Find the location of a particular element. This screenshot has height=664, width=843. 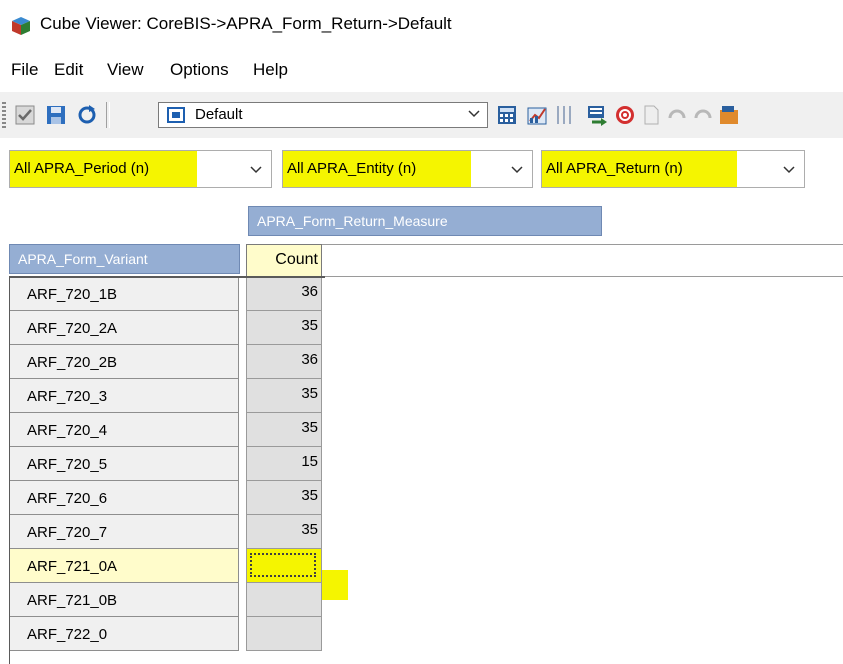

row-label: ARF_720_2B is located at coordinates (124, 362).